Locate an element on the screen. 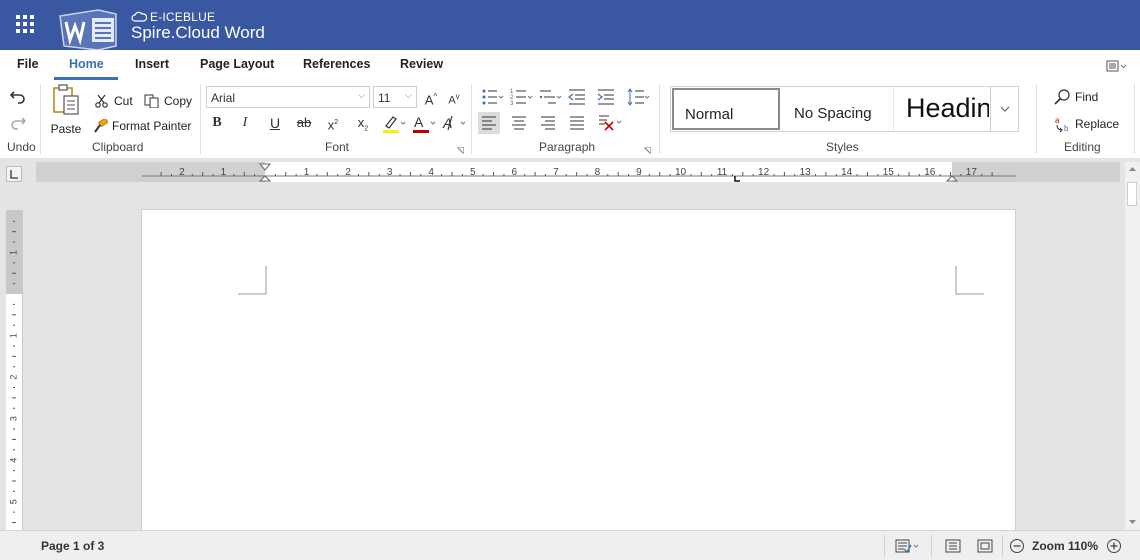 This screenshot has height=560, width=1140. highlight-color-icon is located at coordinates (394, 124).